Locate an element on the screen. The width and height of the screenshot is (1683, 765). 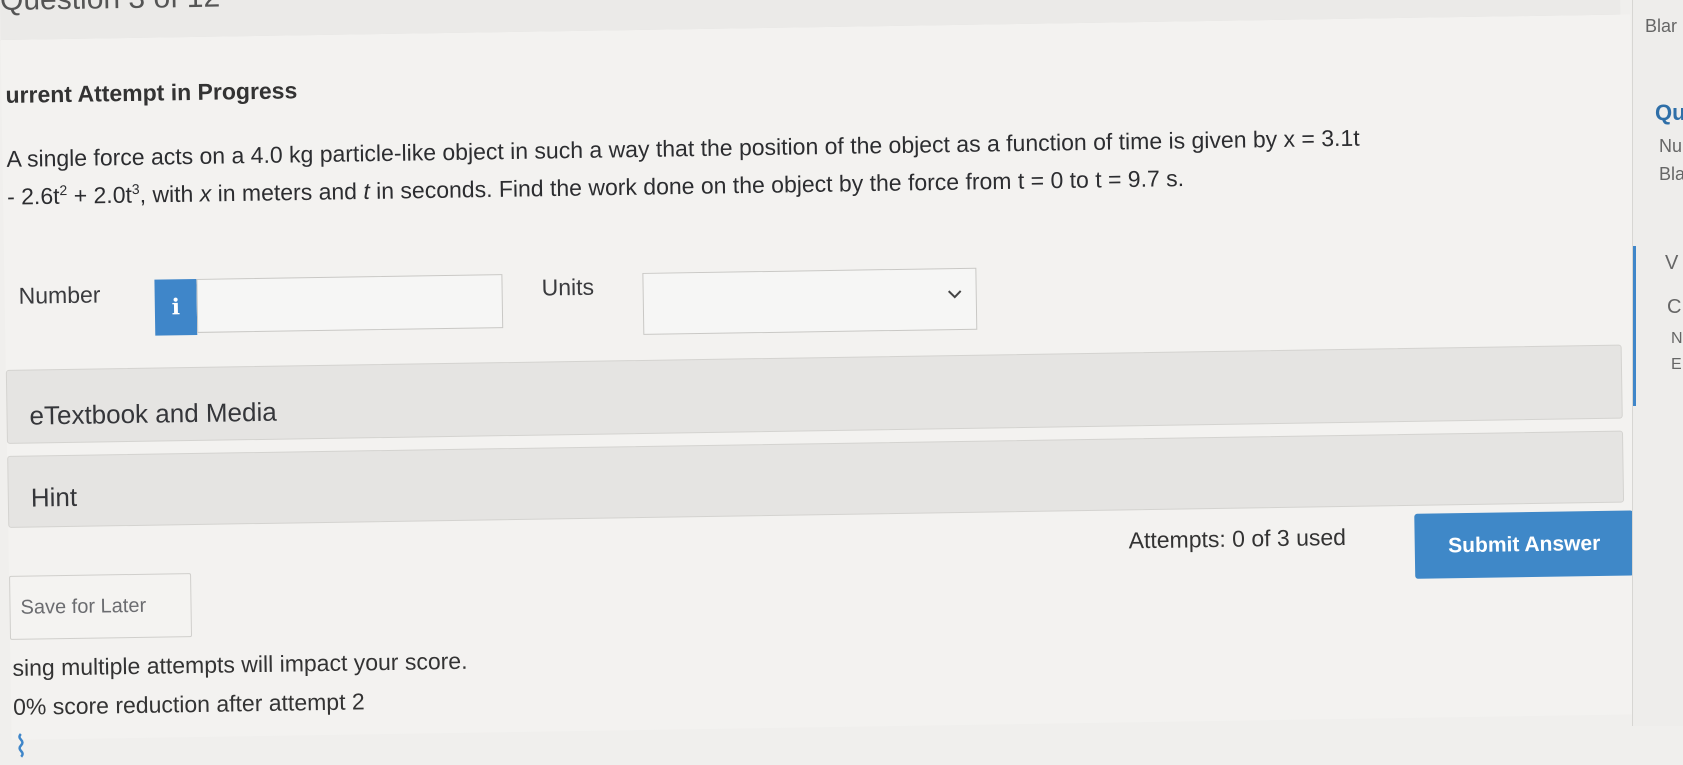
attempt-heading: urrent Attempt in Progress is located at coordinates (151, 92).